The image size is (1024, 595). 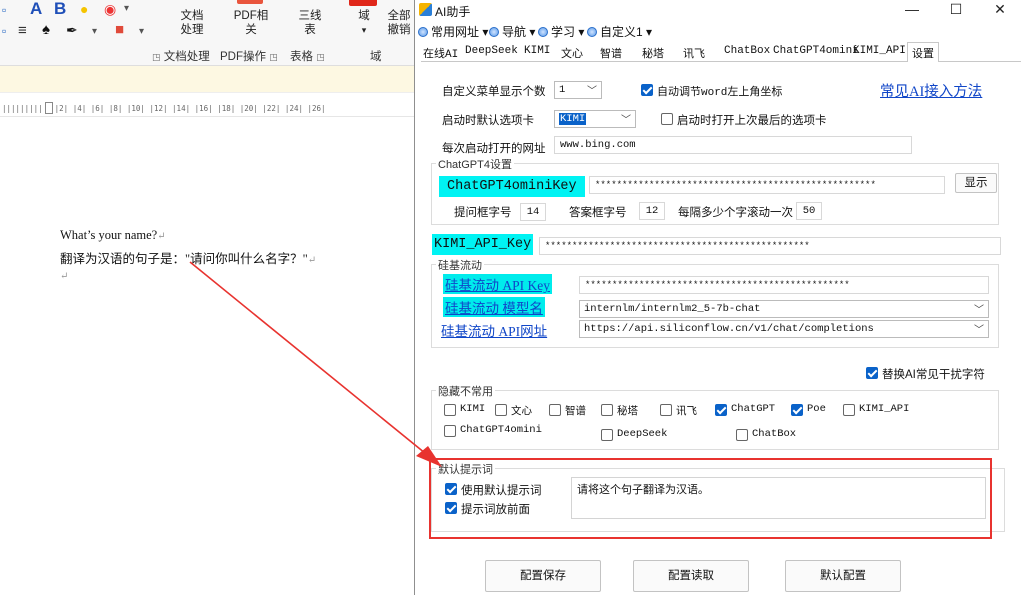 I want to click on siliconflow-model-select: internlm/internlm2_5-7b-chat ﹀, so click(x=784, y=309).